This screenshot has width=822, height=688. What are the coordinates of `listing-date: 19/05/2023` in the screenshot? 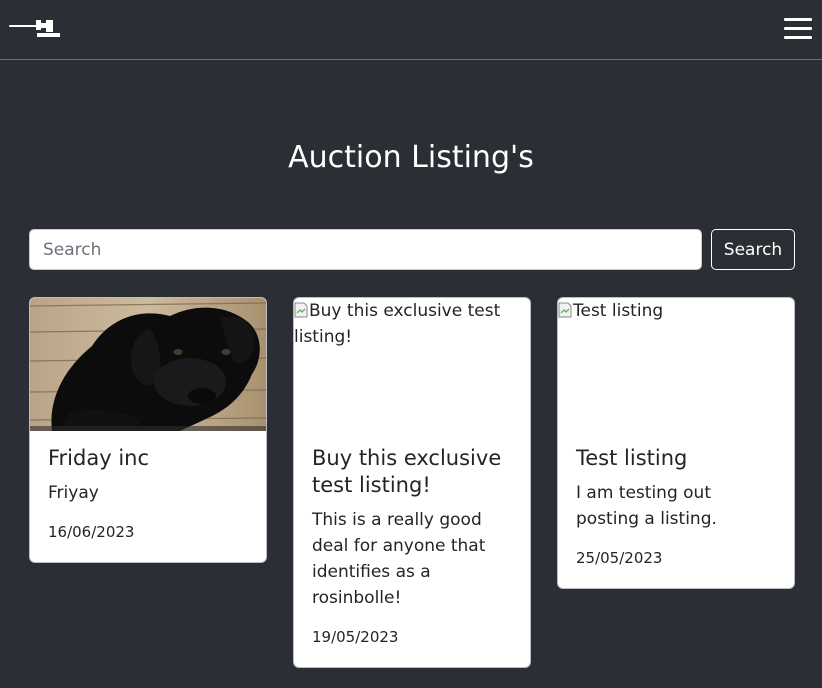 It's located at (355, 637).